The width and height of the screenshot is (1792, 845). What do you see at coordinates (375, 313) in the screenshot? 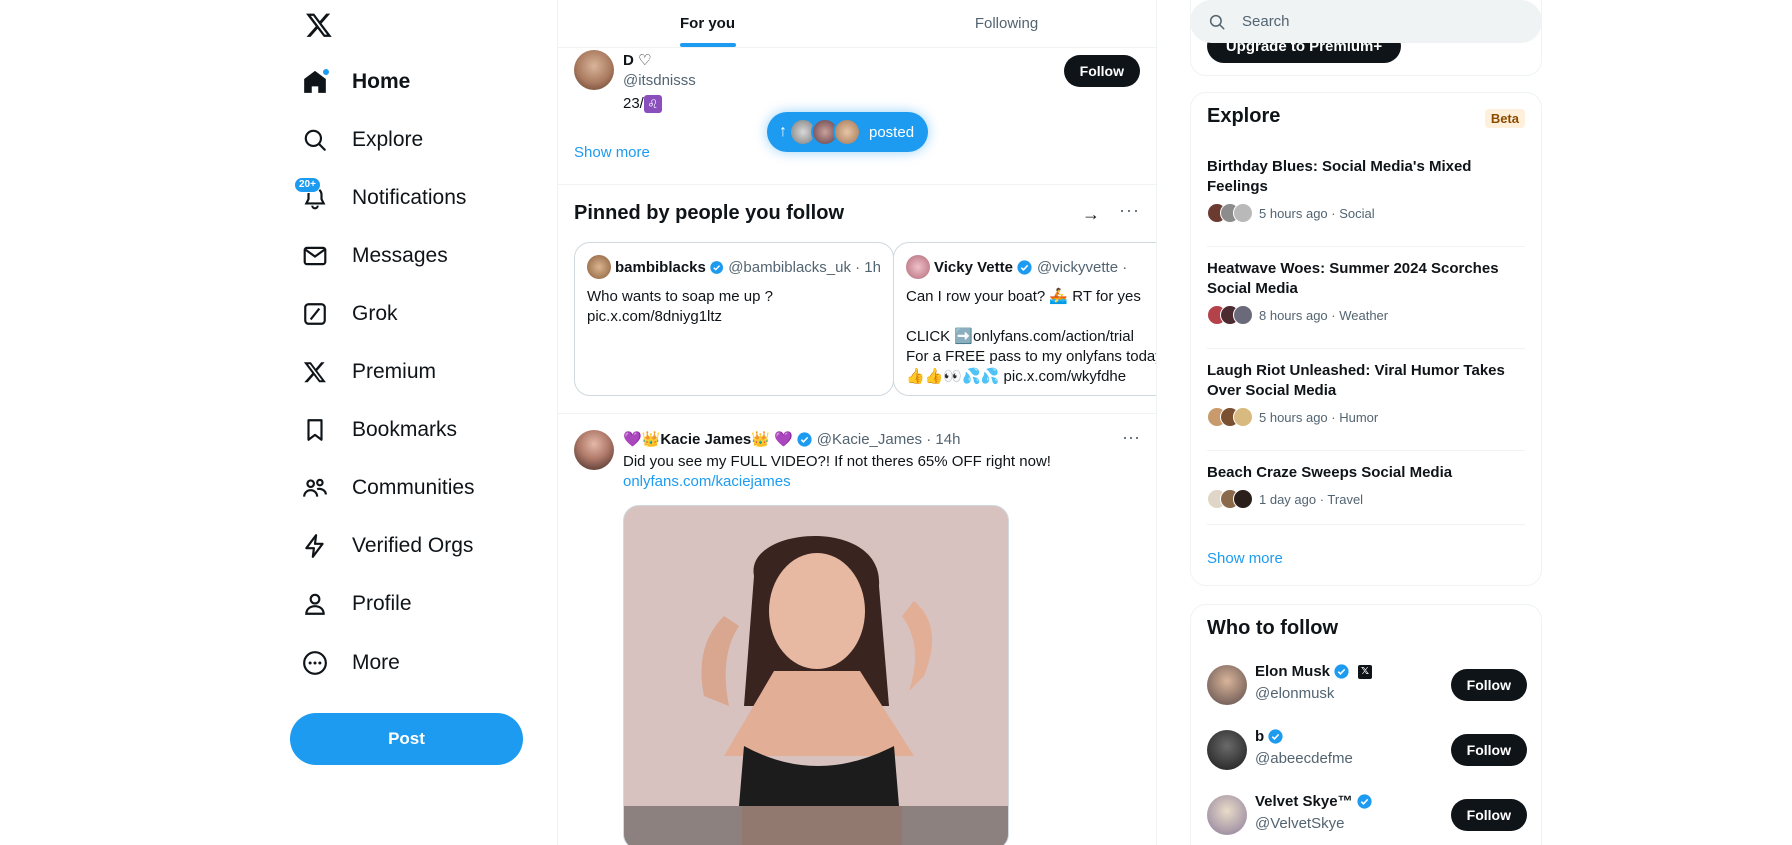
I see `nav-grok-label: Grok` at bounding box center [375, 313].